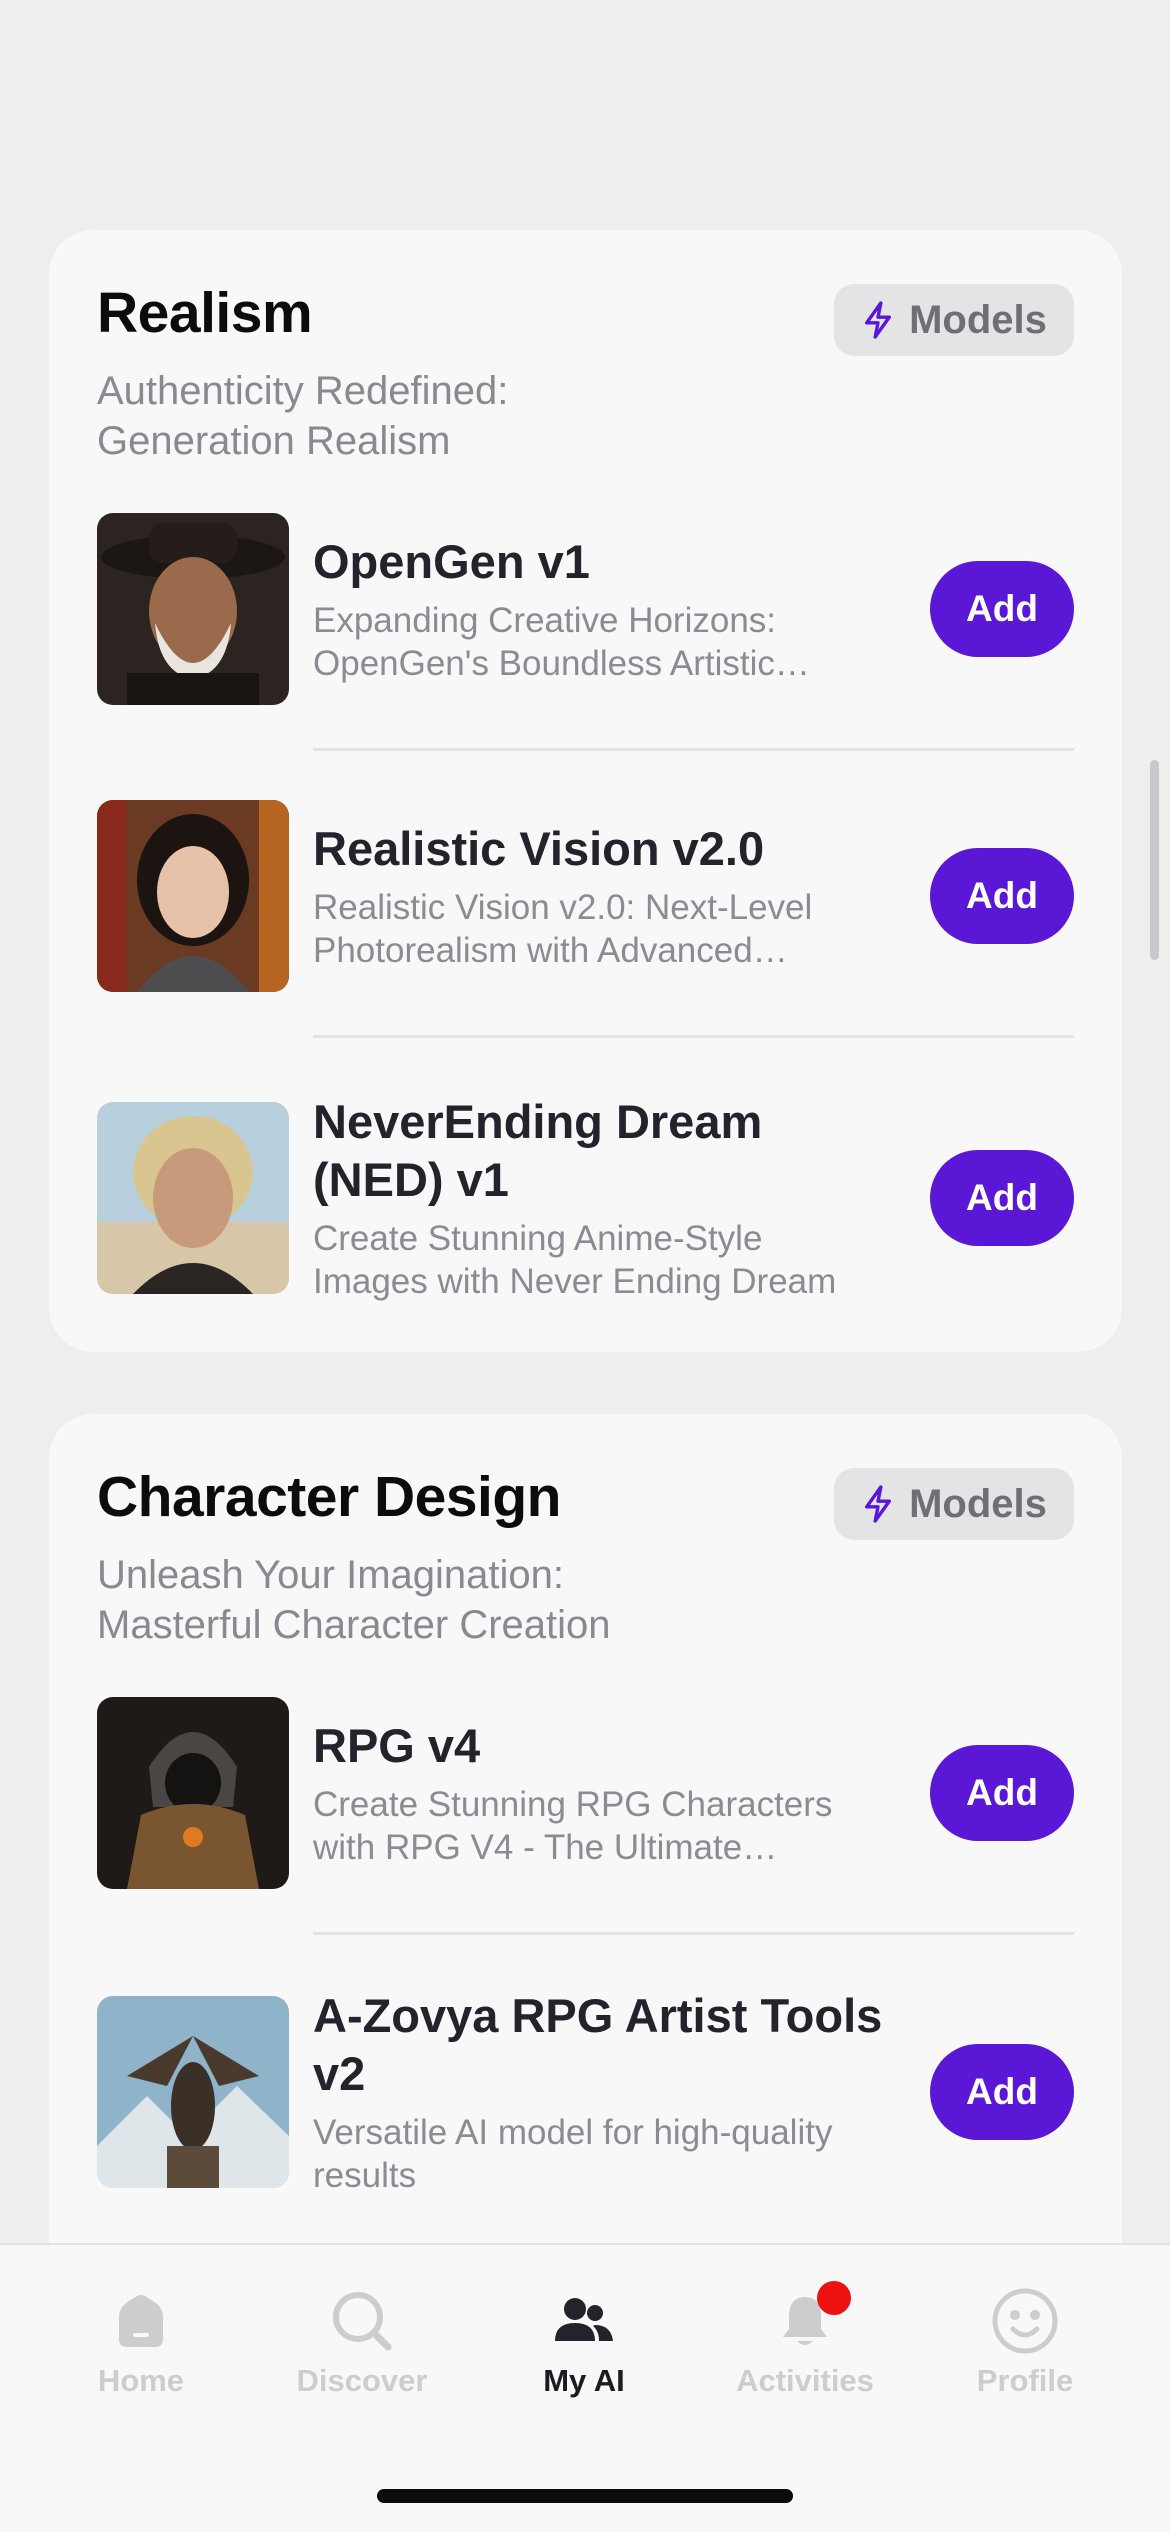 This screenshot has height=2532, width=1170. I want to click on tab-home: Home, so click(141, 2340).